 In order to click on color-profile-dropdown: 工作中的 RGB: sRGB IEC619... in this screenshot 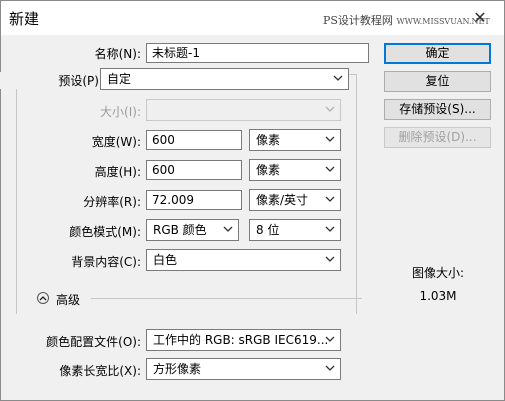, I will do `click(243, 340)`.